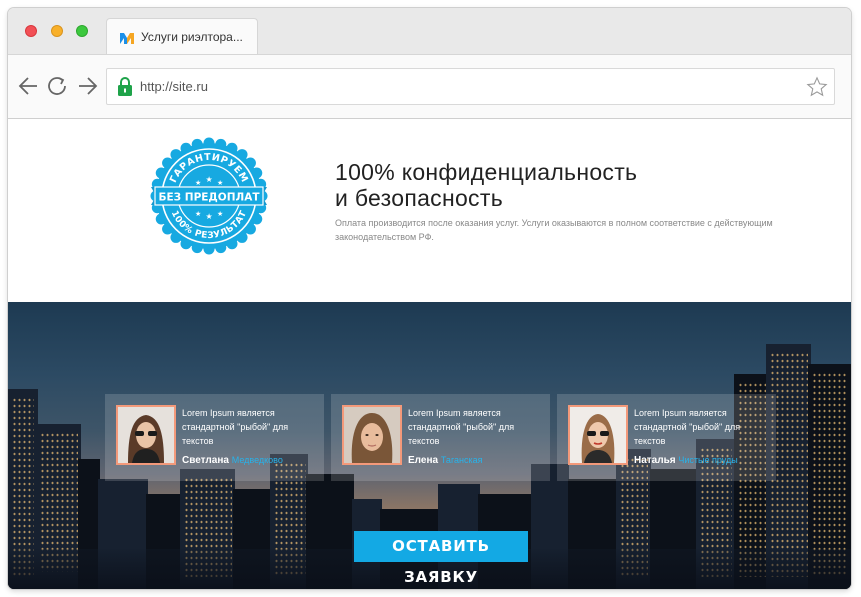 This screenshot has height=597, width=861. I want to click on browser-toolbar: http://site.ru, so click(429, 86).